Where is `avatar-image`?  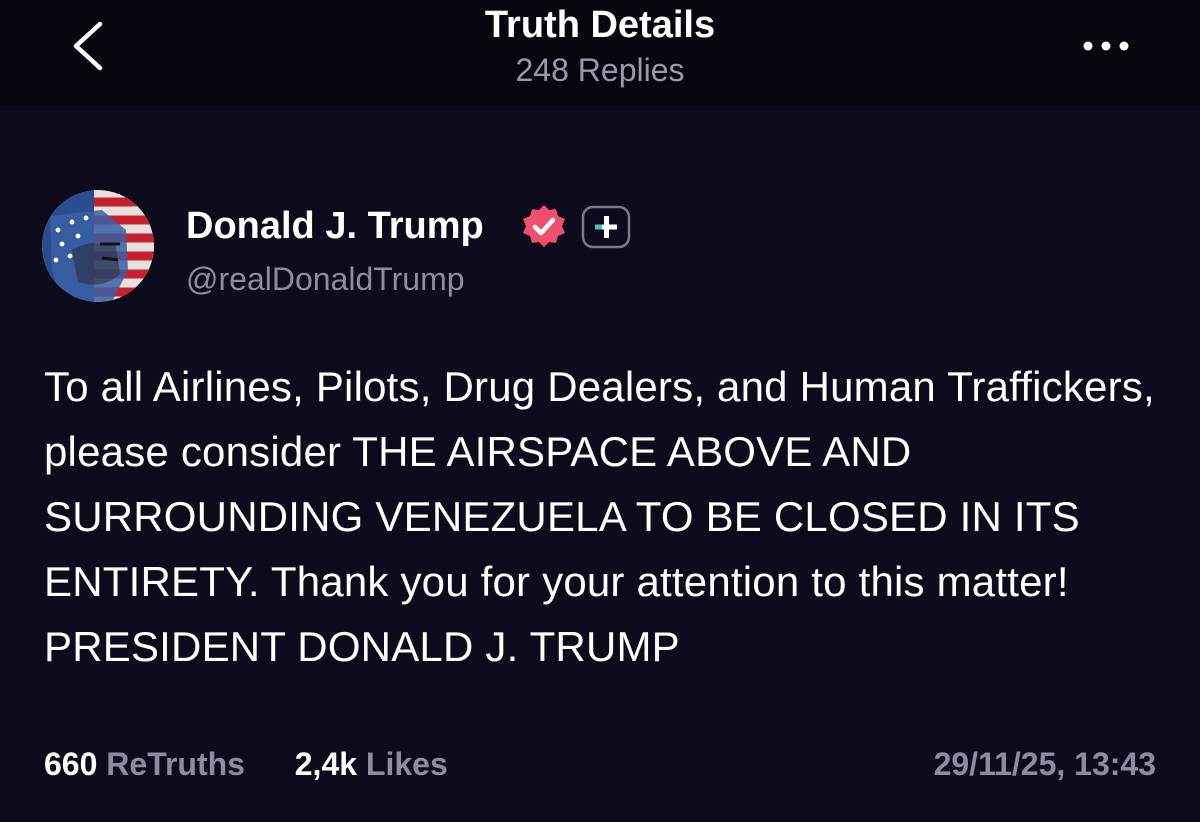 avatar-image is located at coordinates (98, 246).